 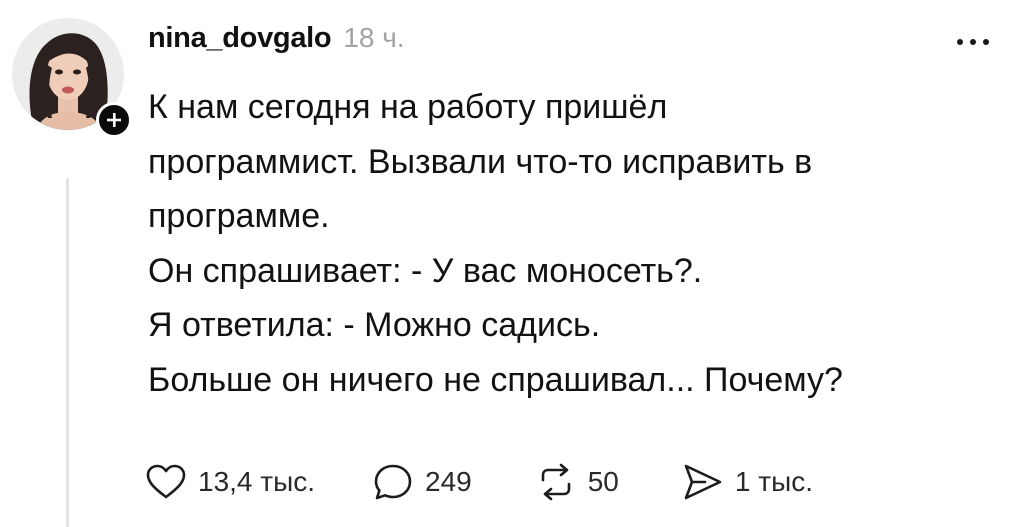 I want to click on like-count: 13,4 тыс., so click(x=257, y=481).